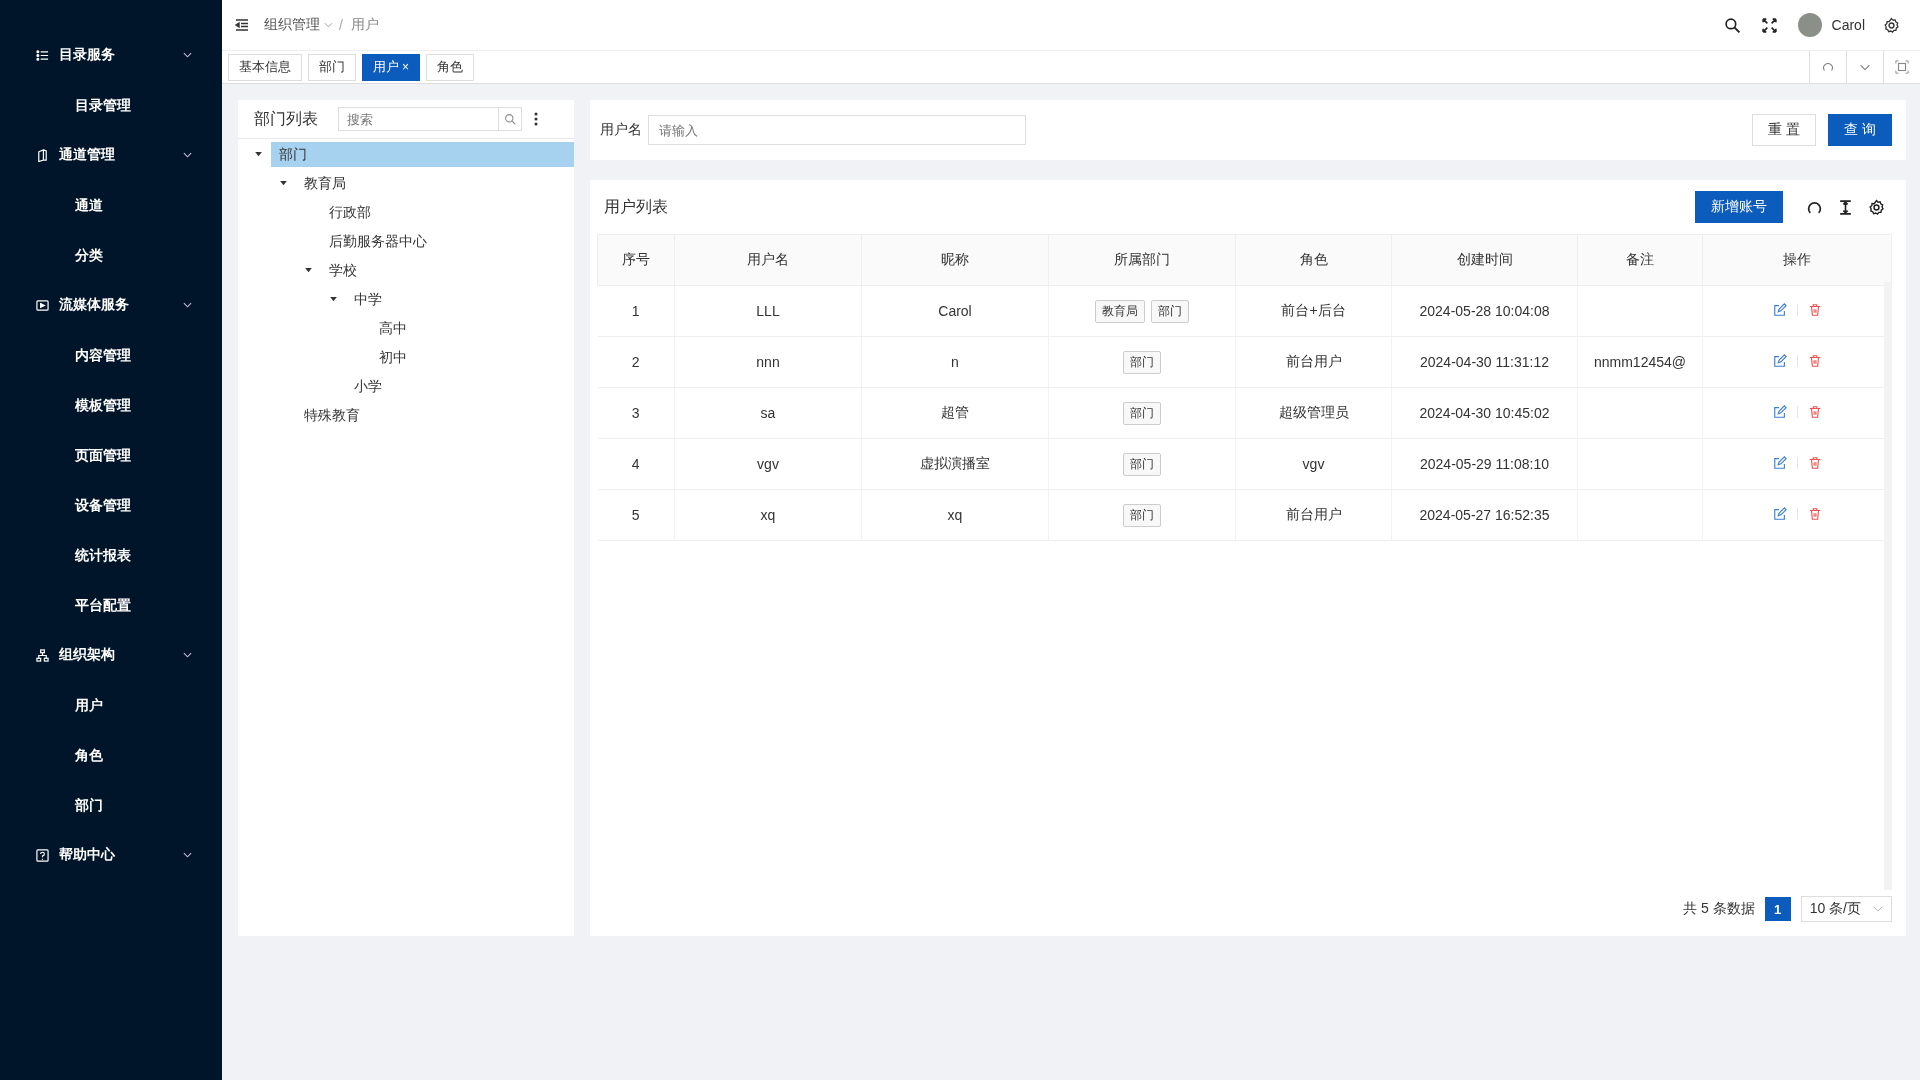 Image resolution: width=1920 pixels, height=1080 pixels. What do you see at coordinates (450, 67) in the screenshot?
I see `tab: 角色` at bounding box center [450, 67].